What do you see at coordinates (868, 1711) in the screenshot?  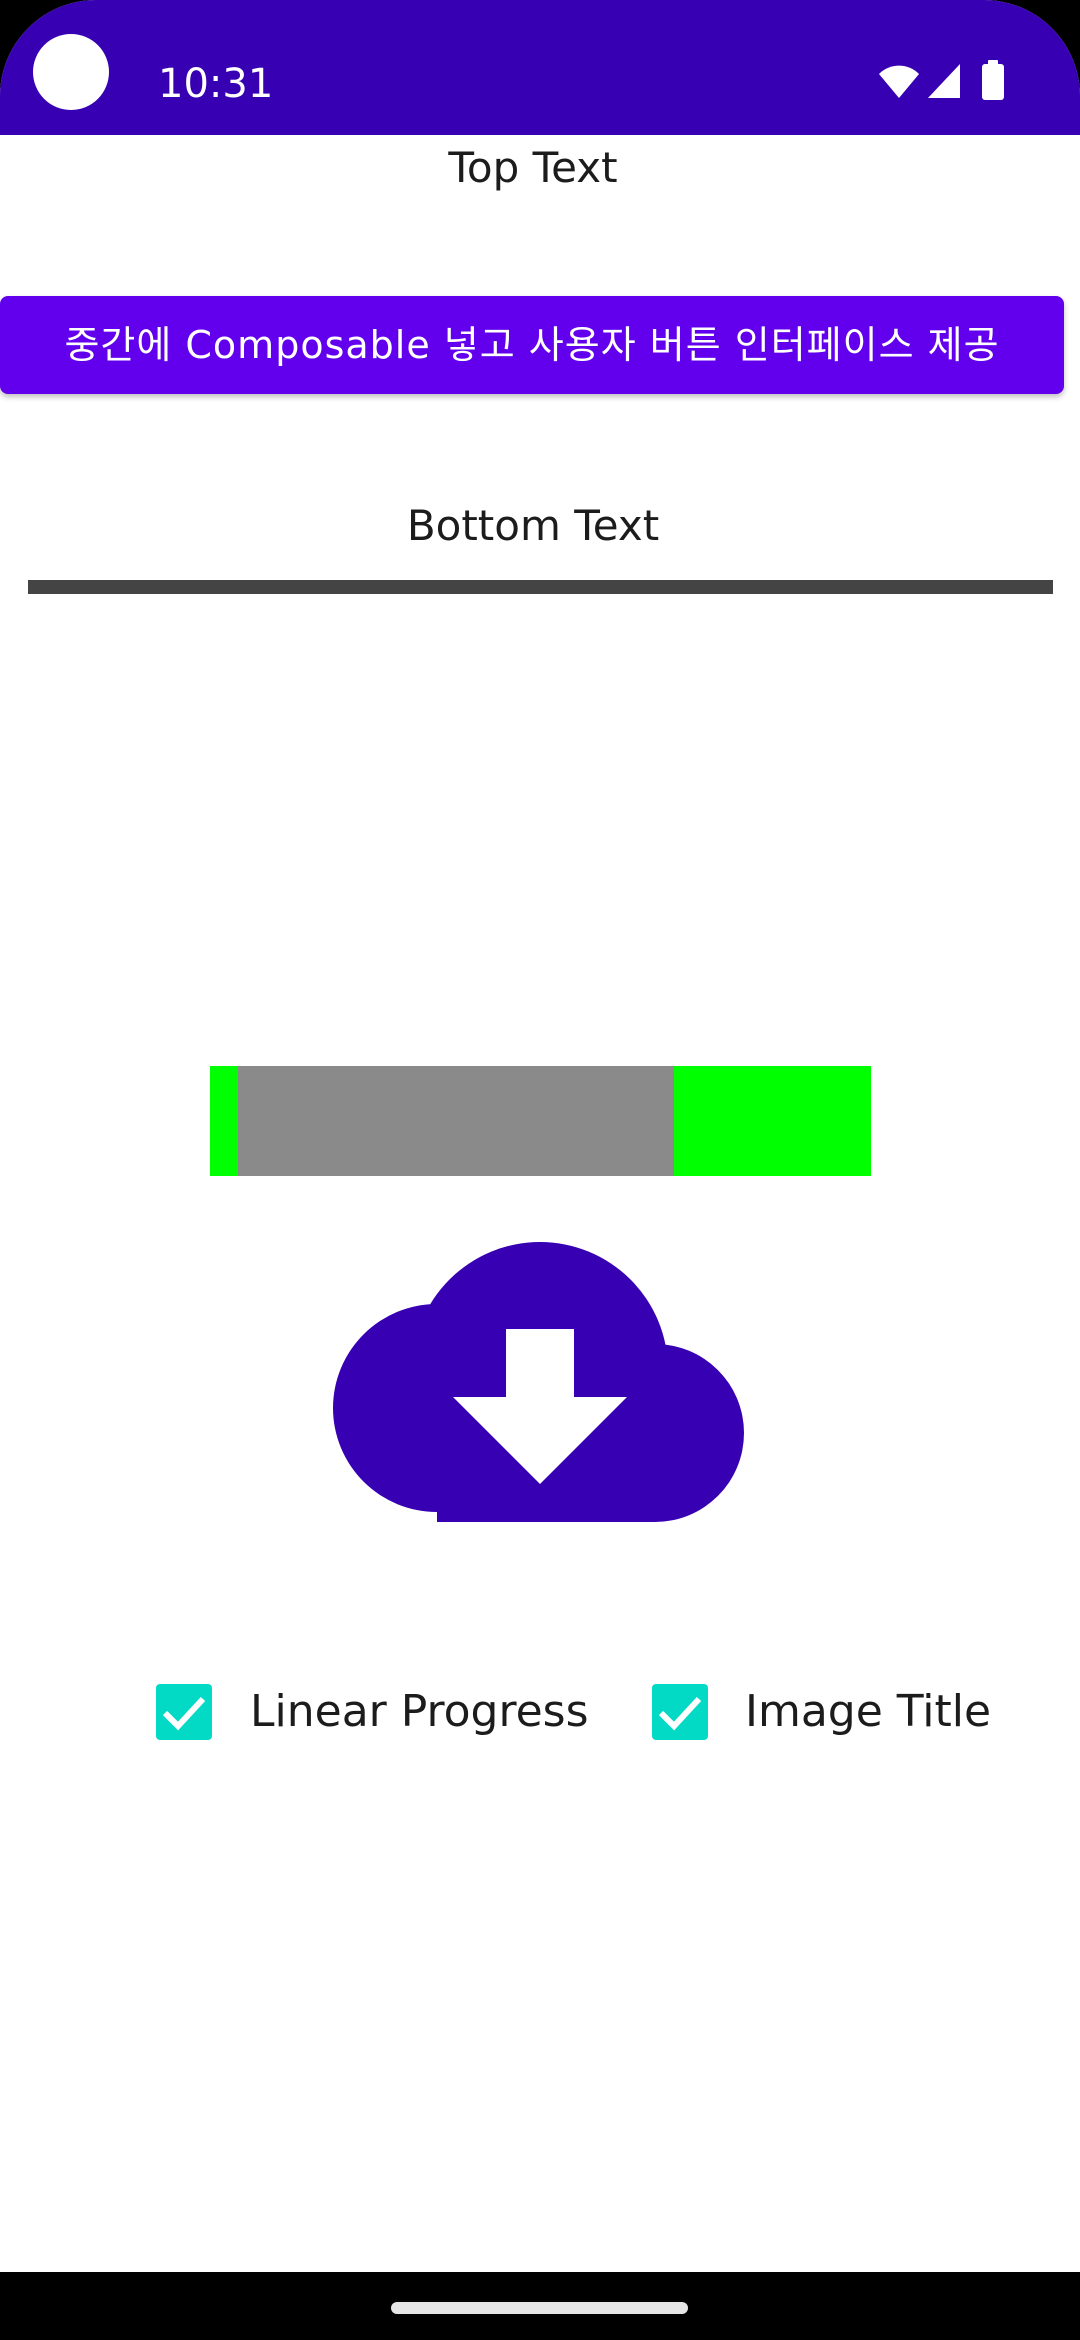 I see `image-title-label: Image Title` at bounding box center [868, 1711].